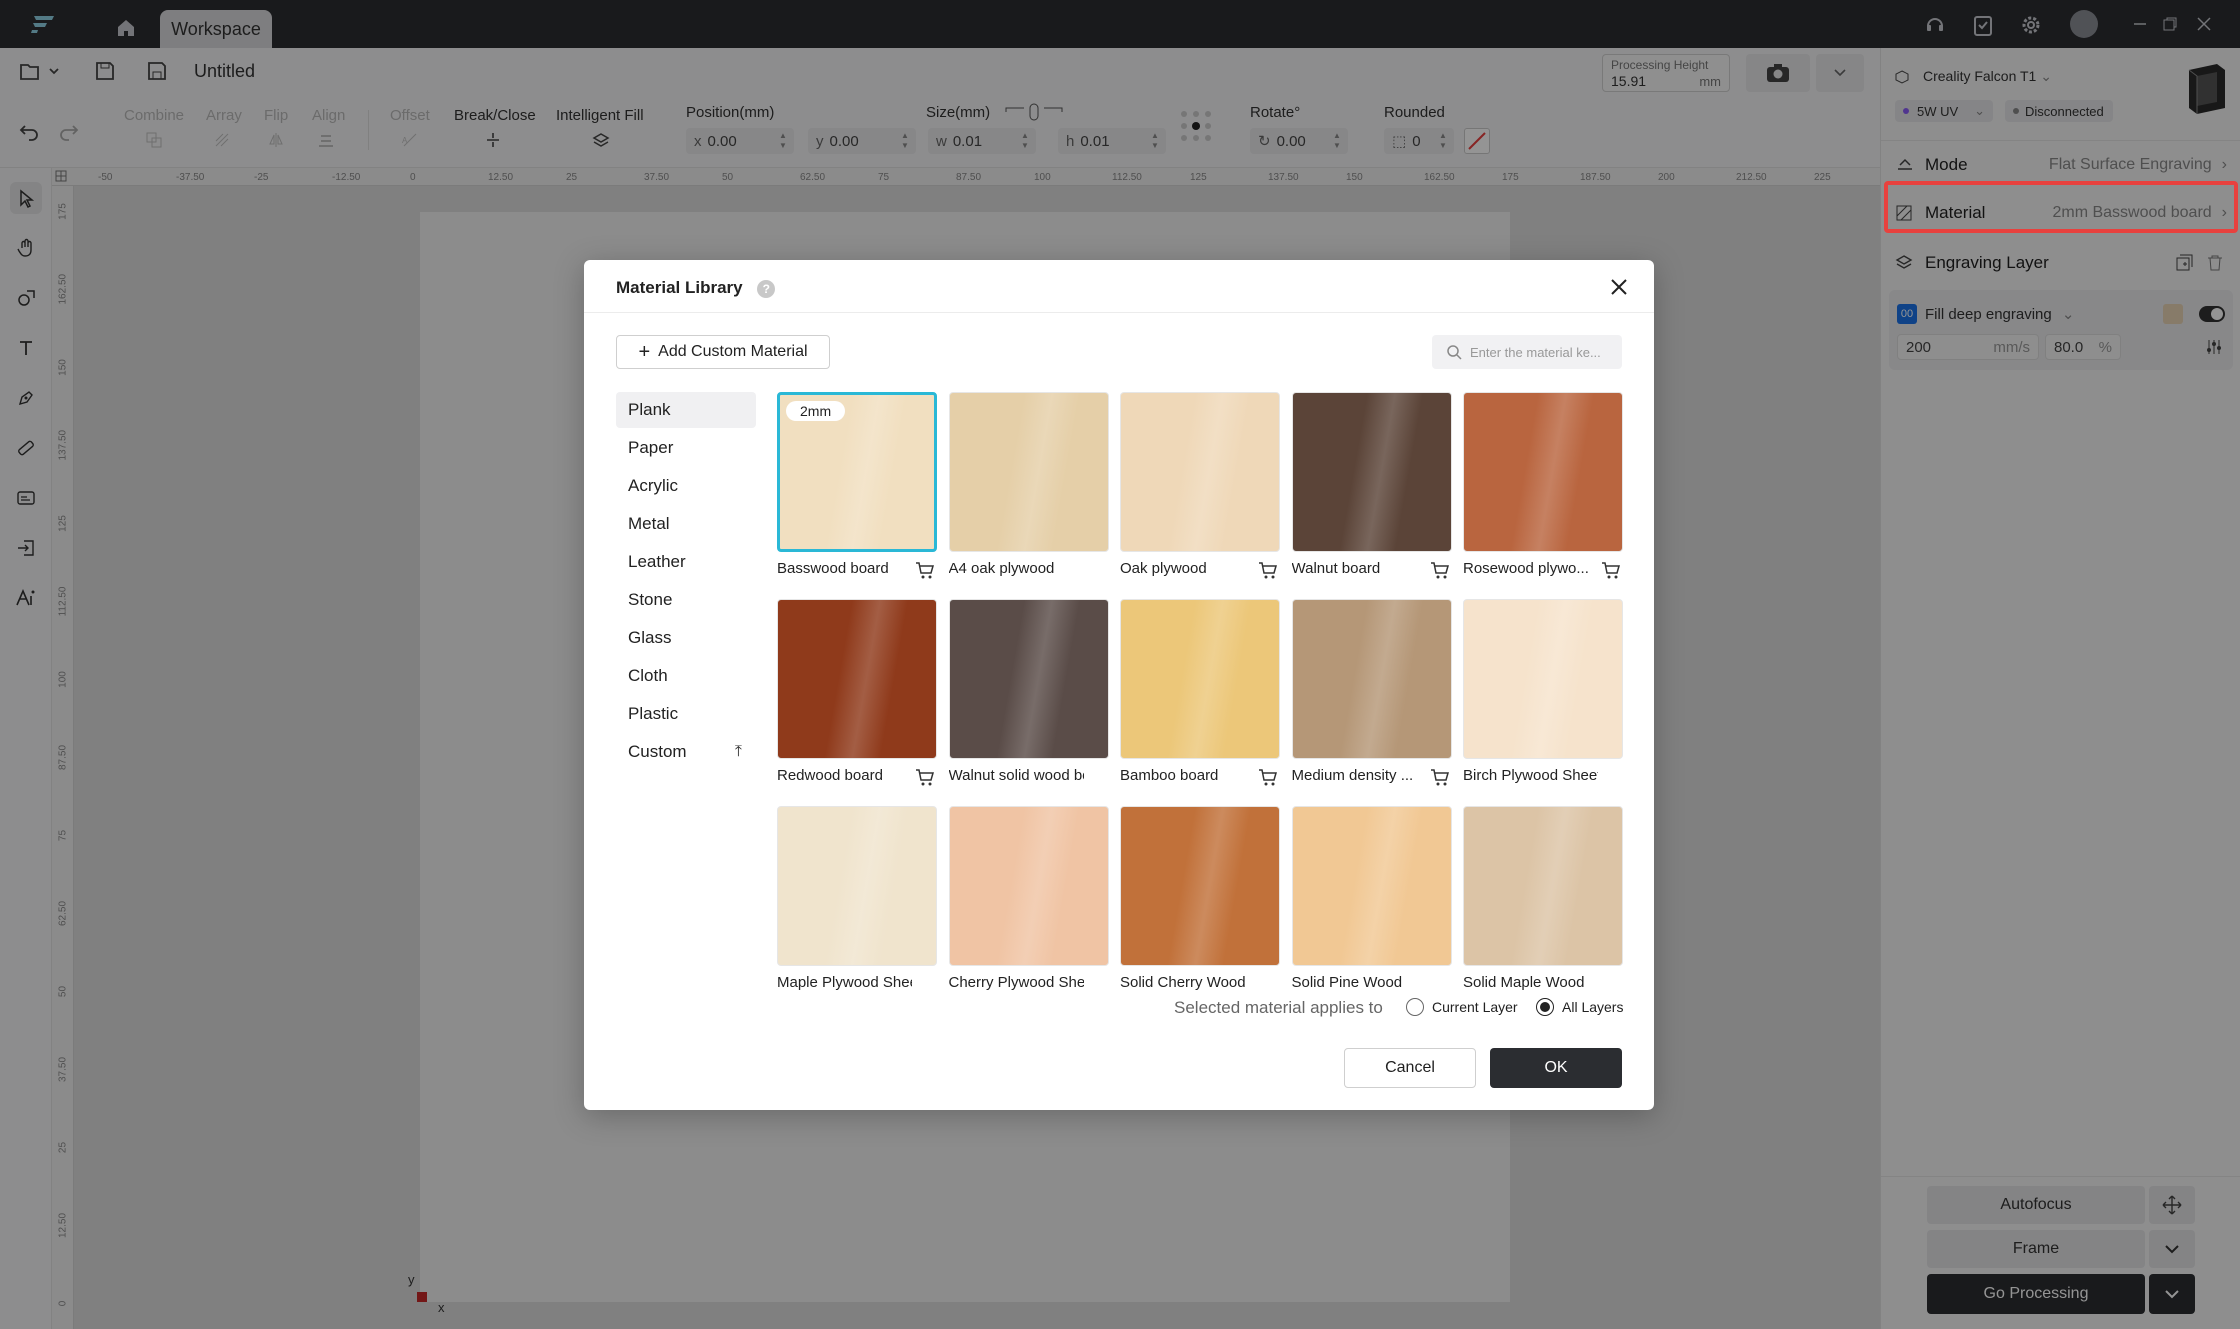 The height and width of the screenshot is (1329, 2240). I want to click on material-name: Solid Pine Wood, so click(1347, 982).